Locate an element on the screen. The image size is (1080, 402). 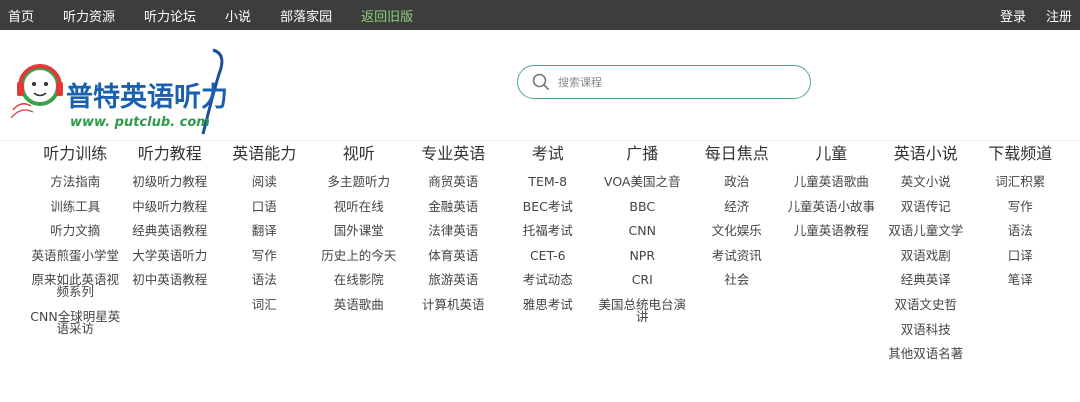
search-box is located at coordinates (664, 82).